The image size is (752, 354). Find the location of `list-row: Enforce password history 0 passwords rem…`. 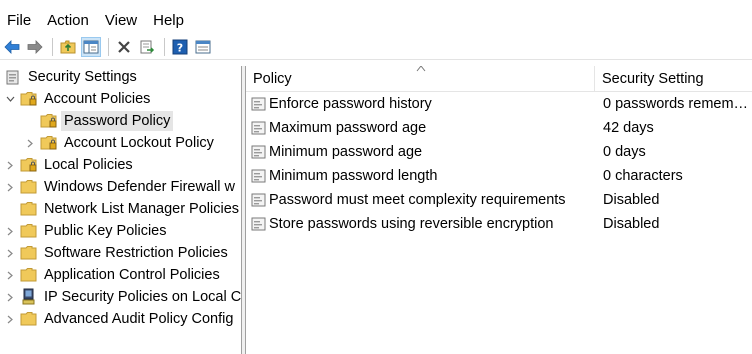

list-row: Enforce password history 0 passwords rem… is located at coordinates (499, 104).